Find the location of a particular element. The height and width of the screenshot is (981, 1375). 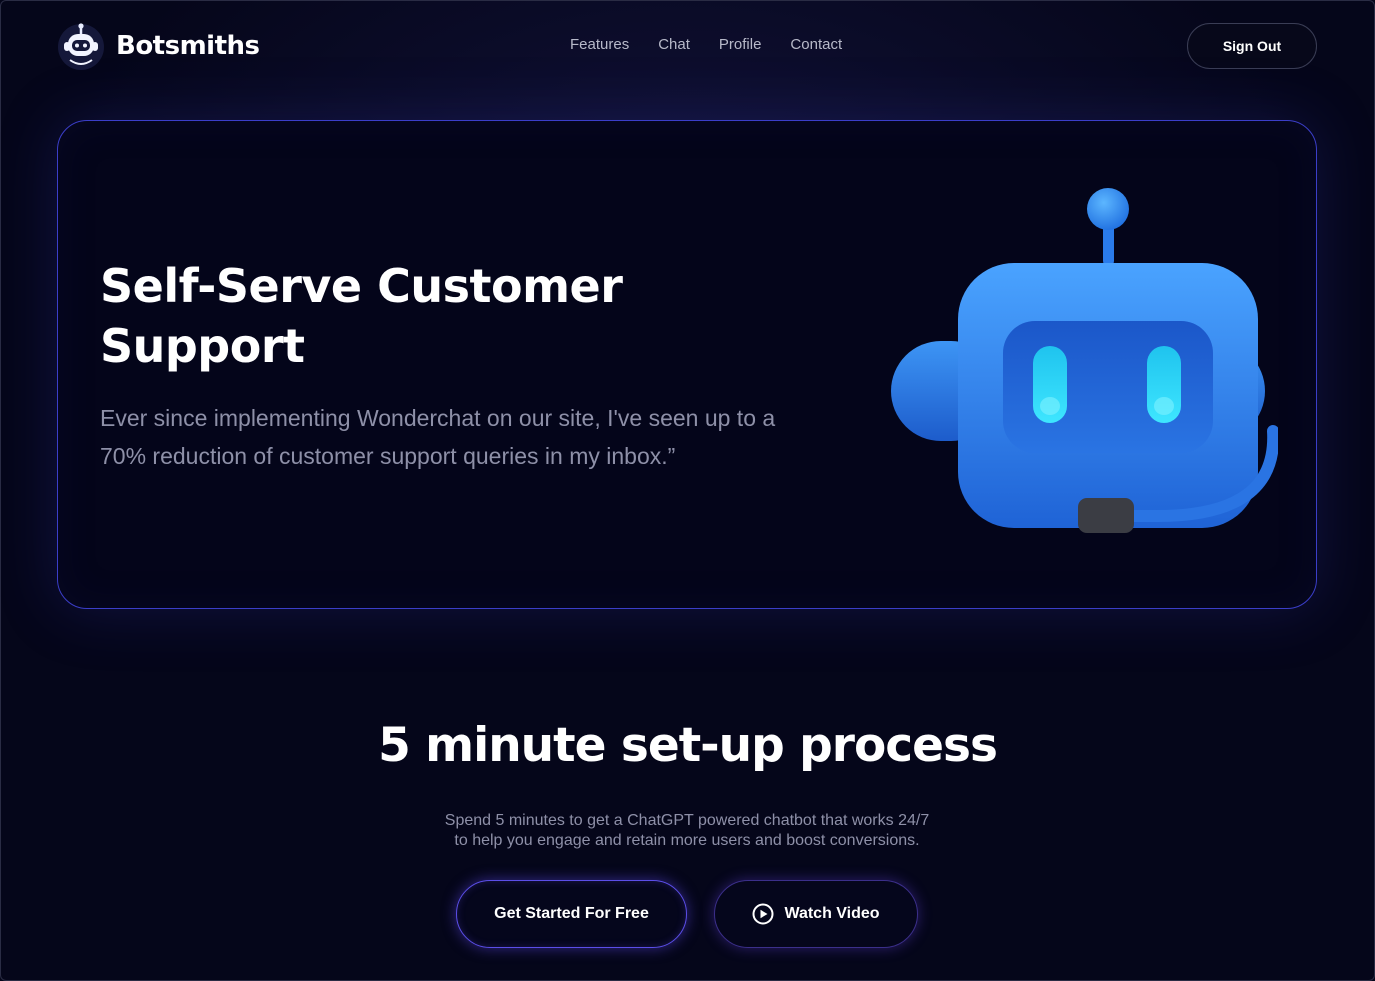

get-started-button: Get Started For Free is located at coordinates (571, 914).